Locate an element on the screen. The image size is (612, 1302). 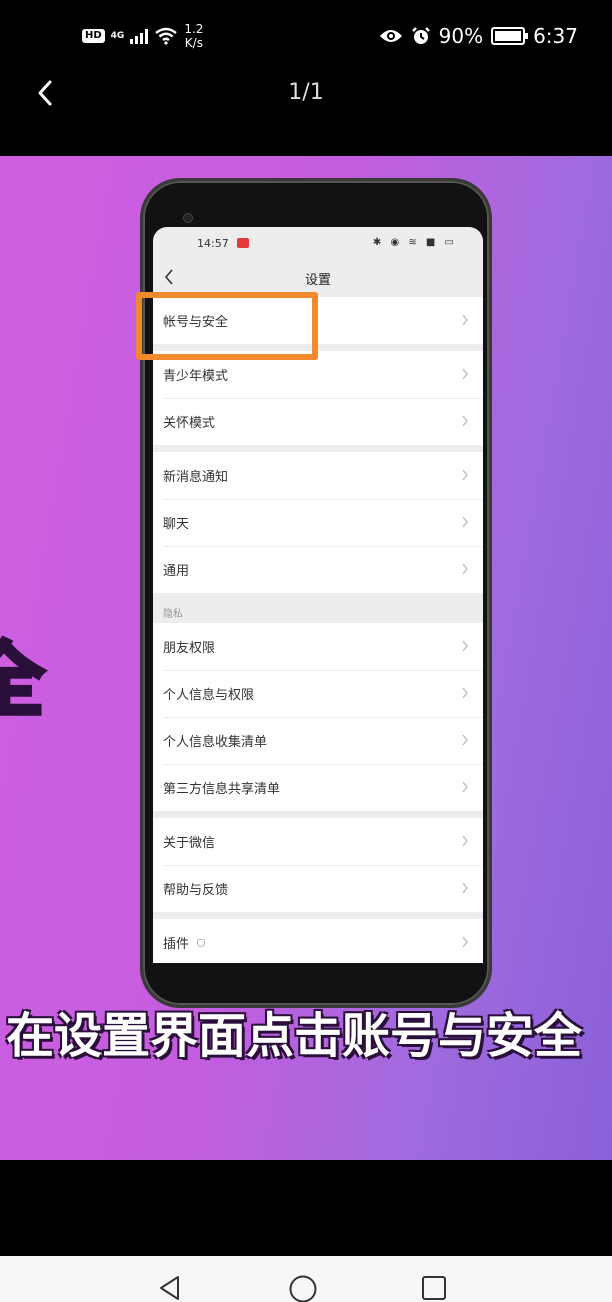
settings-row-label: 朋友权限 is located at coordinates (189, 648).